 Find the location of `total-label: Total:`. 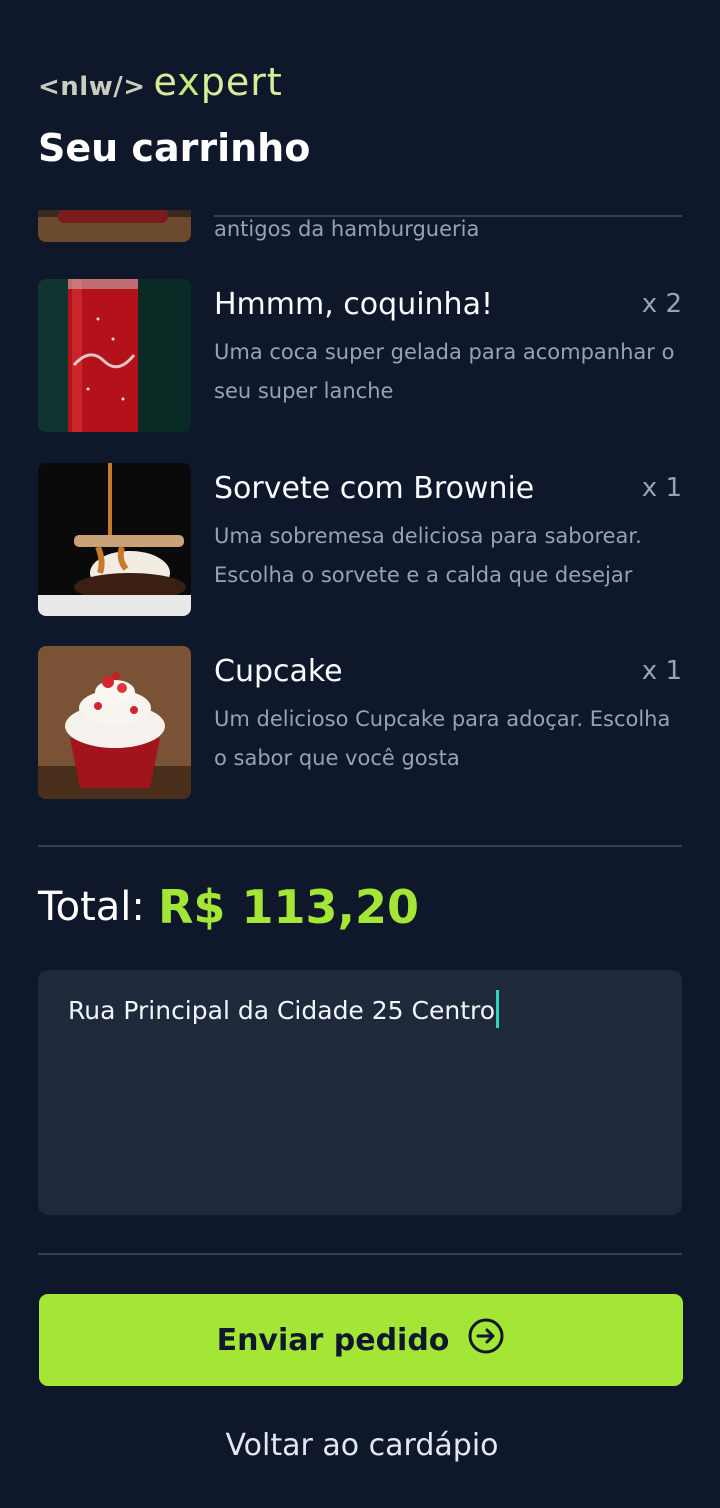

total-label: Total: is located at coordinates (91, 907).